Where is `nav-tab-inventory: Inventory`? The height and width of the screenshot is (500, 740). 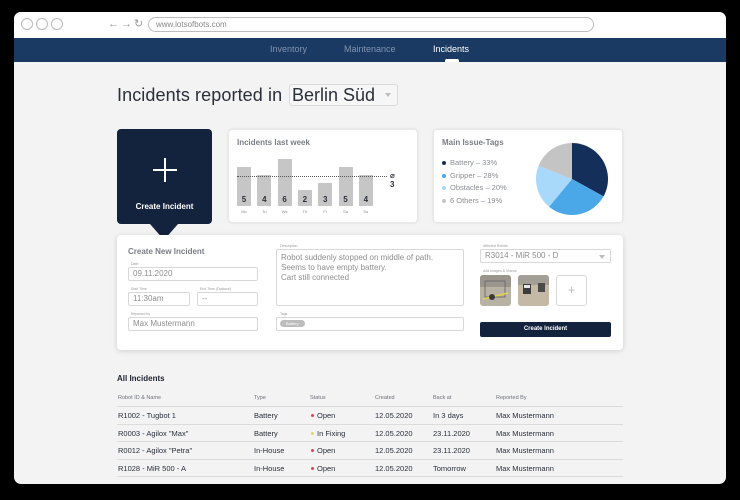 nav-tab-inventory: Inventory is located at coordinates (288, 49).